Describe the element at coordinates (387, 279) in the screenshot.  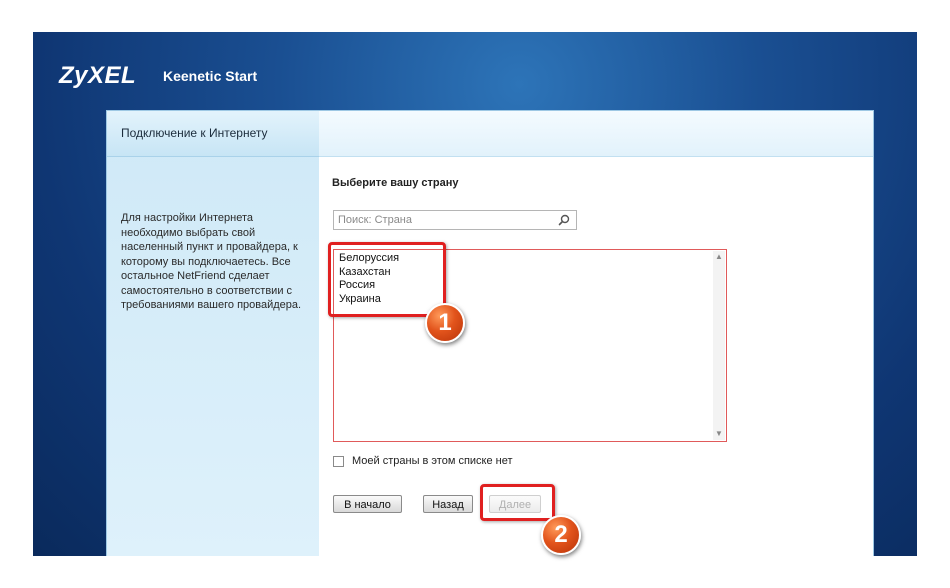
I see `country-list-highlight` at that location.